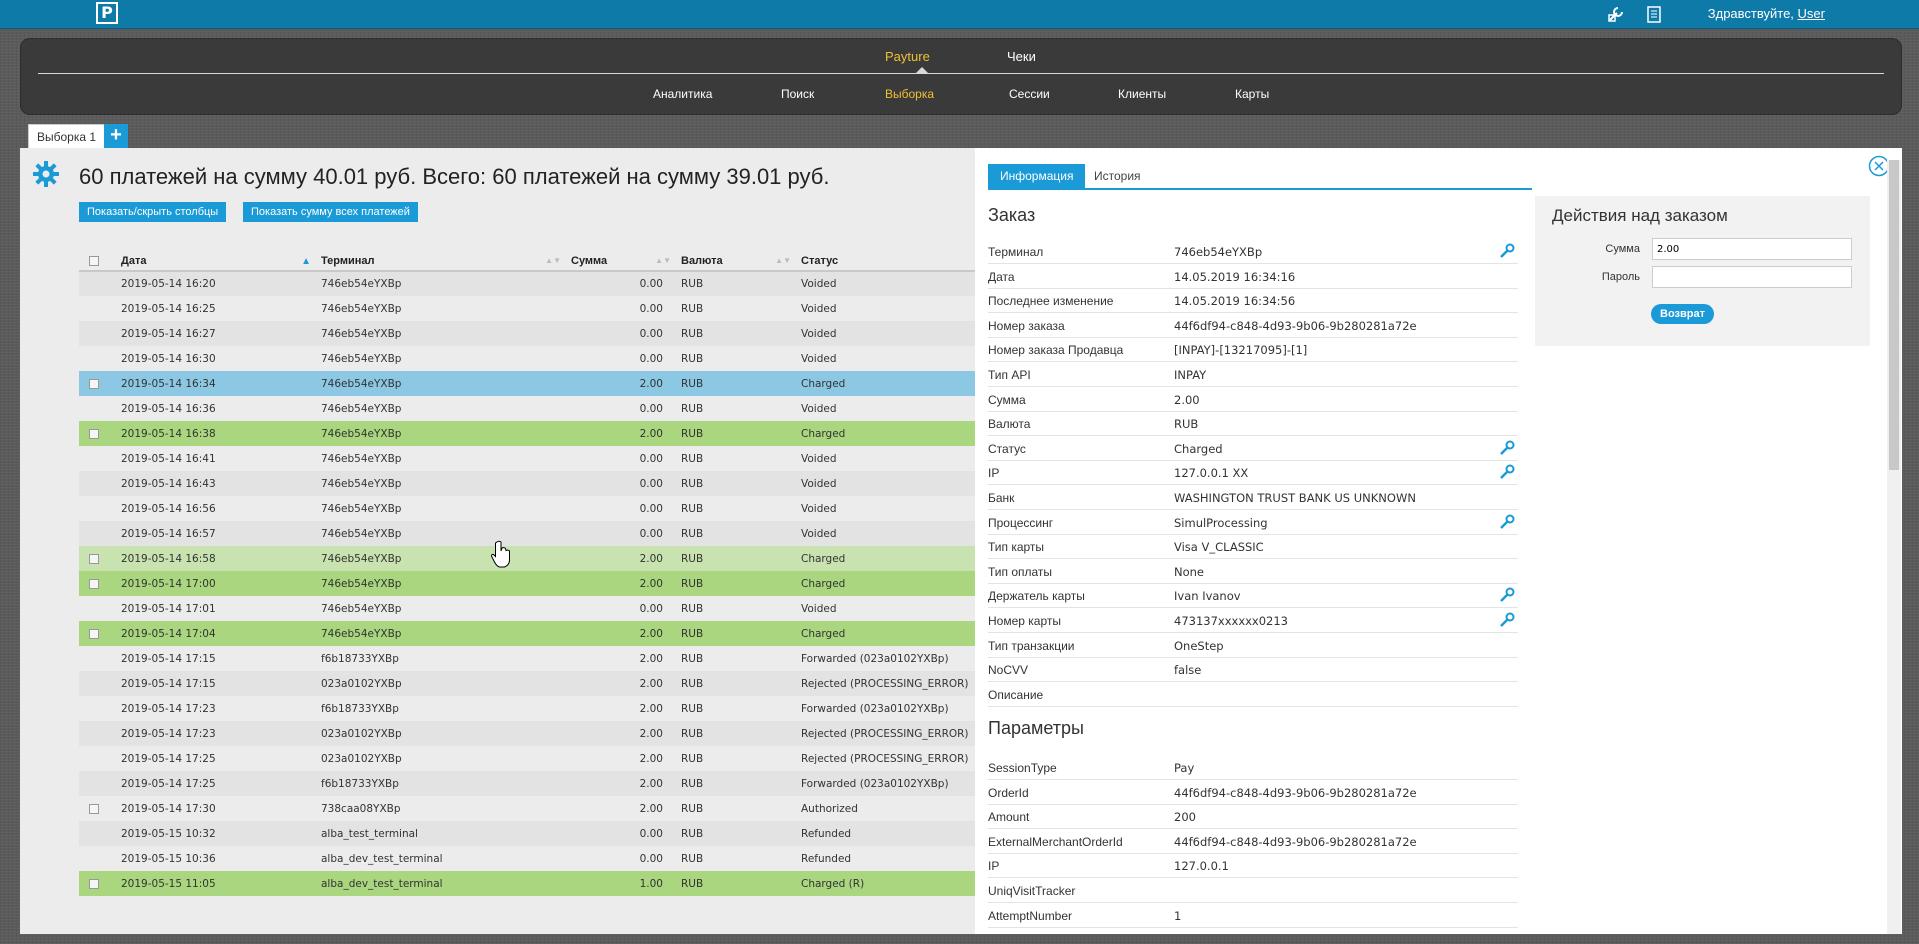  What do you see at coordinates (1253, 252) in the screenshot?
I see `order-field-row: Терминал 746eb54eYXBp` at bounding box center [1253, 252].